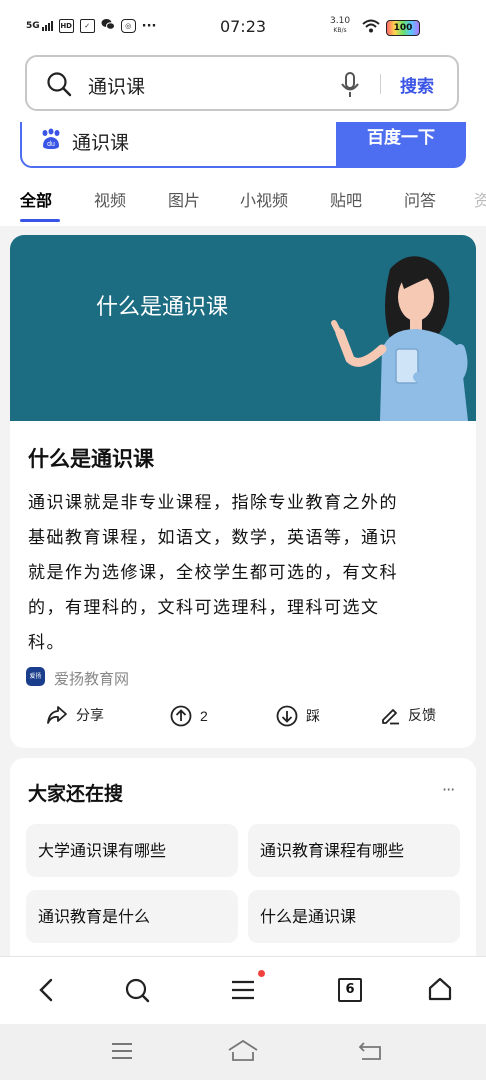  Describe the element at coordinates (179, 145) in the screenshot. I see `baidu-search-input` at that location.